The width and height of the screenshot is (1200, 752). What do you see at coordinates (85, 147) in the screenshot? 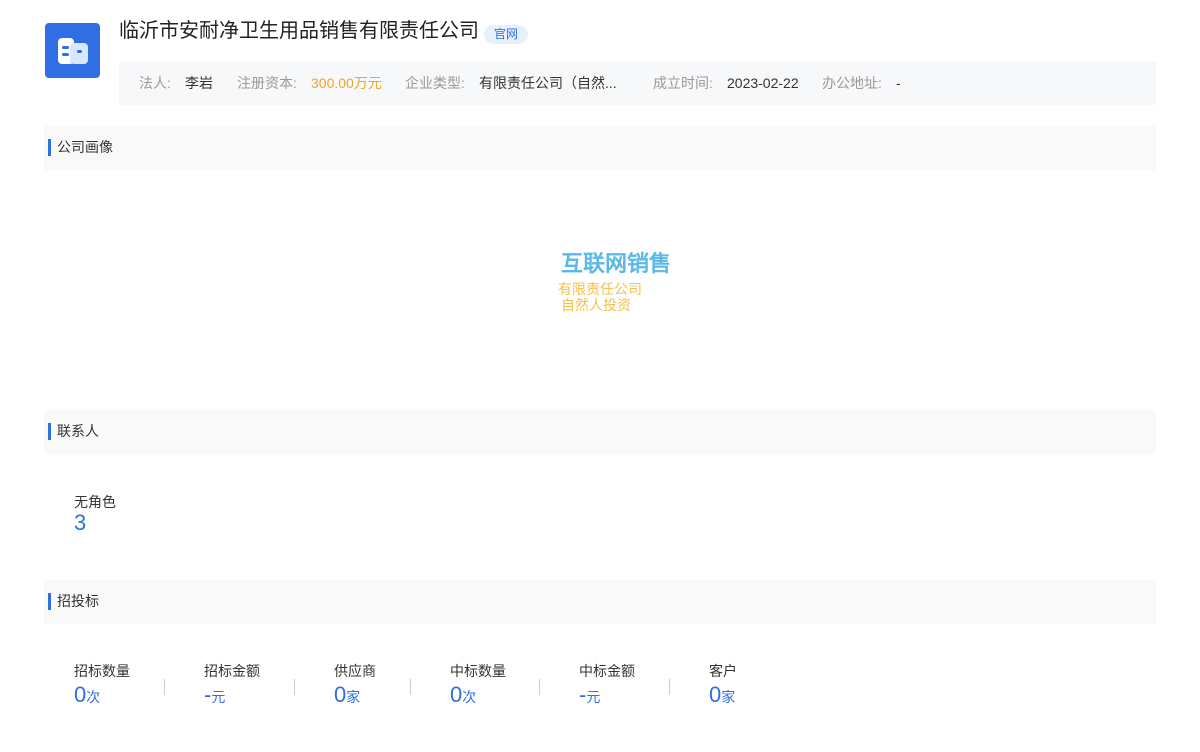
I see `section-title-portrait: 公司画像` at bounding box center [85, 147].